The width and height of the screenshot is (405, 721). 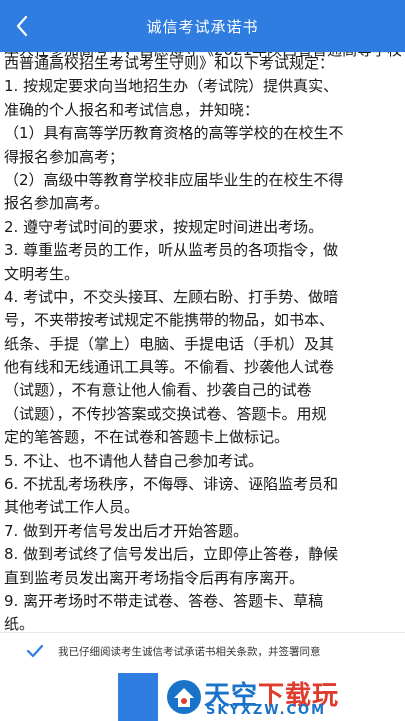 What do you see at coordinates (189, 651) in the screenshot?
I see `agreement-text: 我已仔细阅读考生诚信考试承诺书相关条款，并签署同意` at bounding box center [189, 651].